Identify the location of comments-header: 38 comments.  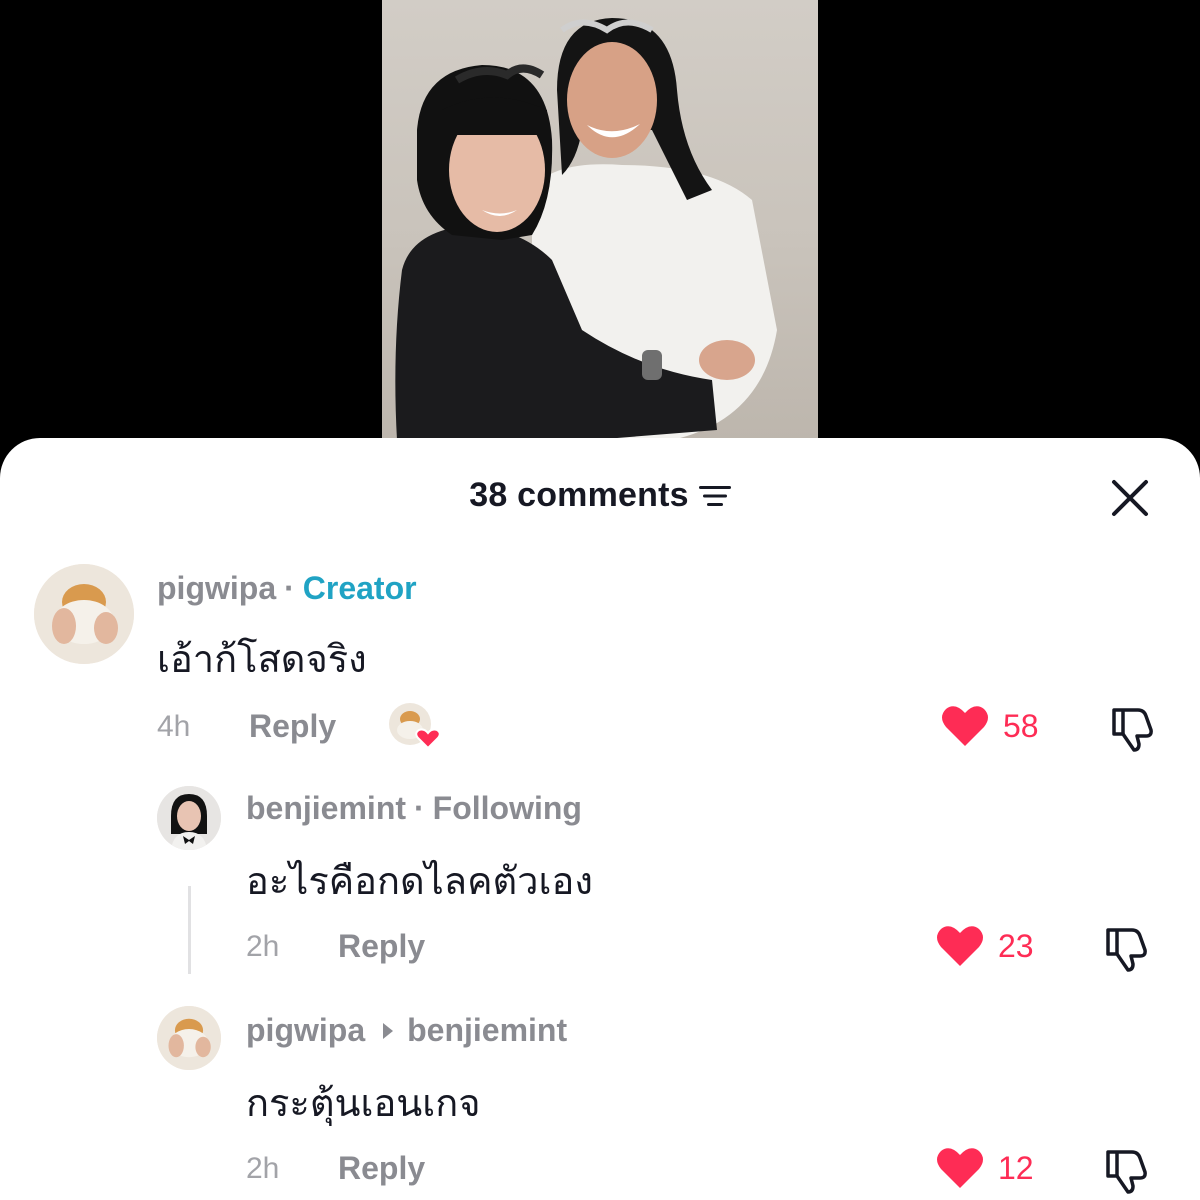
(600, 497).